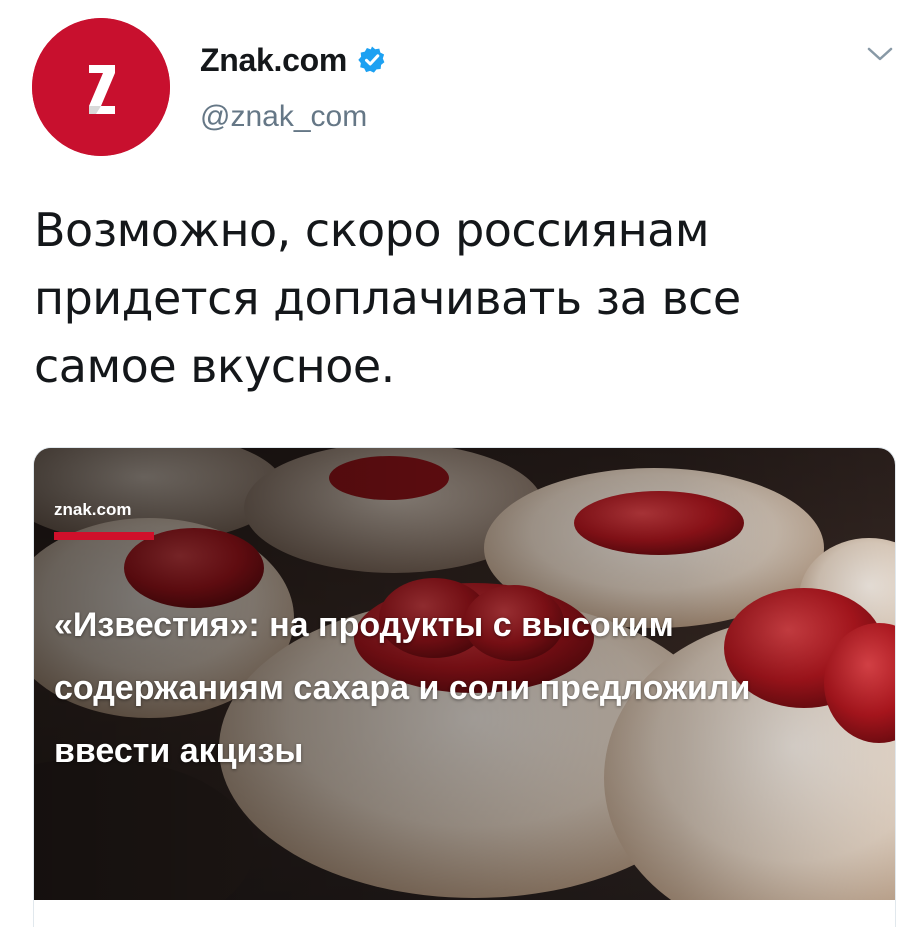 The image size is (918, 927). What do you see at coordinates (273, 60) in the screenshot?
I see `display-name: Znak.com` at bounding box center [273, 60].